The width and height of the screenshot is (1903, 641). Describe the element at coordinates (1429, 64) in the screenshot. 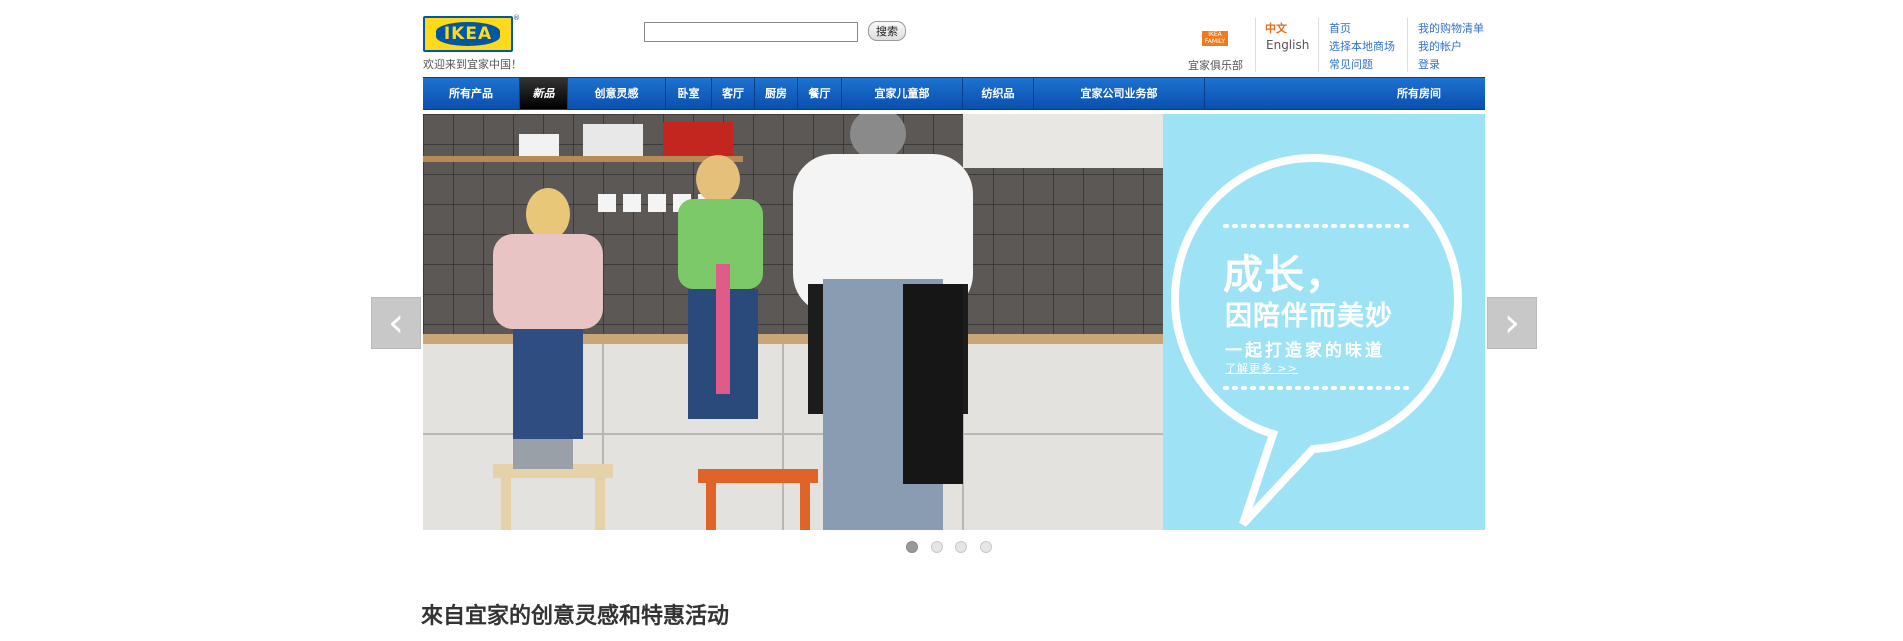

I see `login-link: 登录` at that location.